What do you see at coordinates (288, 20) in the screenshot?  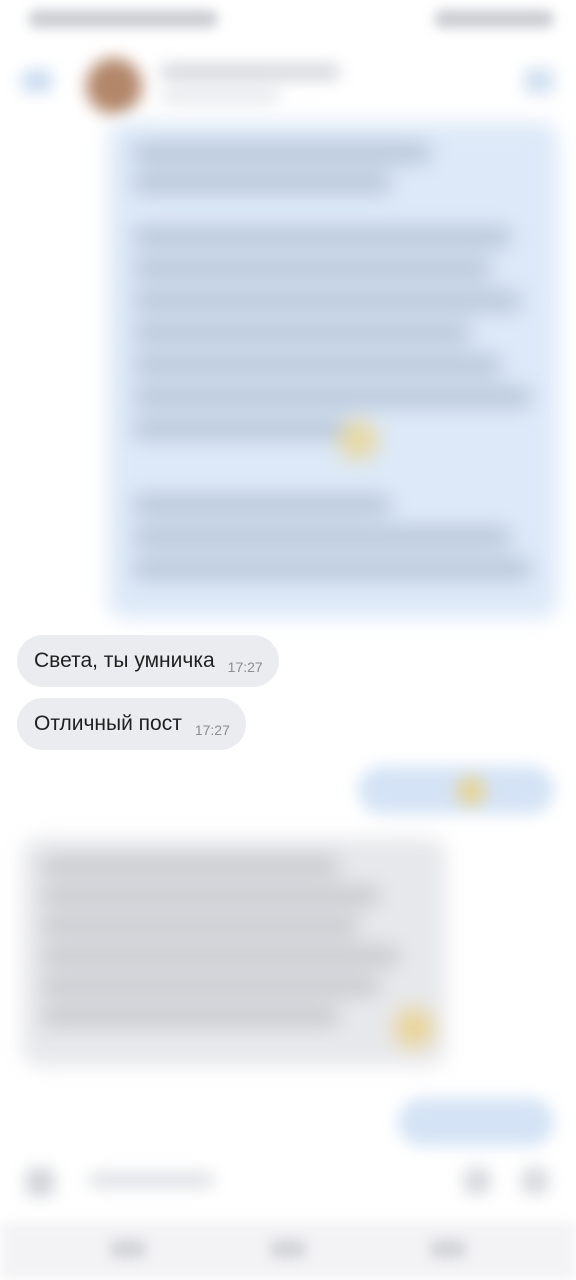 I see `status-bar` at bounding box center [288, 20].